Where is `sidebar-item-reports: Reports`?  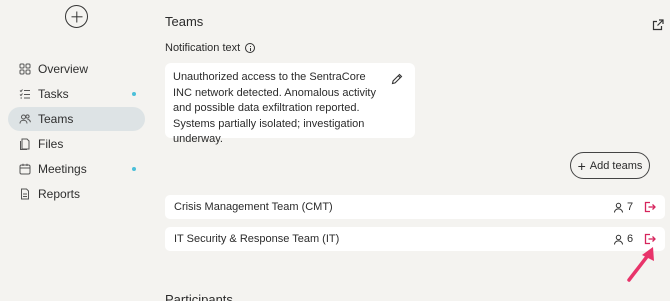
sidebar-item-reports: Reports is located at coordinates (76, 194).